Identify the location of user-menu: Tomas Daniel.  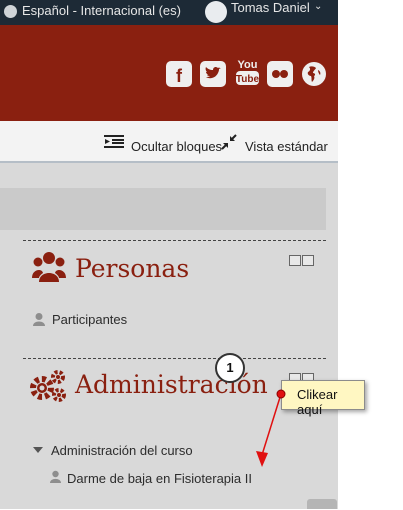
(270, 7).